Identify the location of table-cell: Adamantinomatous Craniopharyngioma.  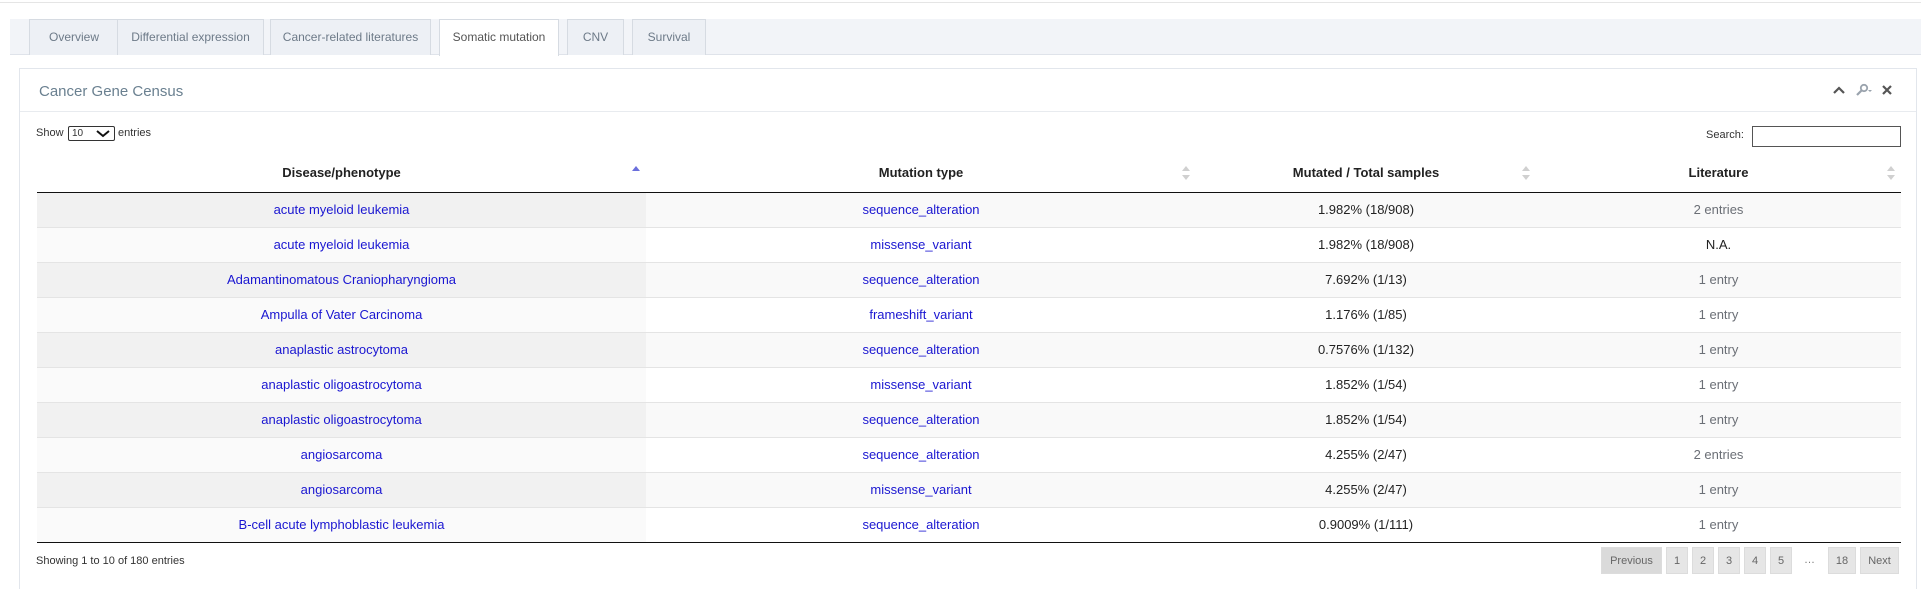
(341, 279).